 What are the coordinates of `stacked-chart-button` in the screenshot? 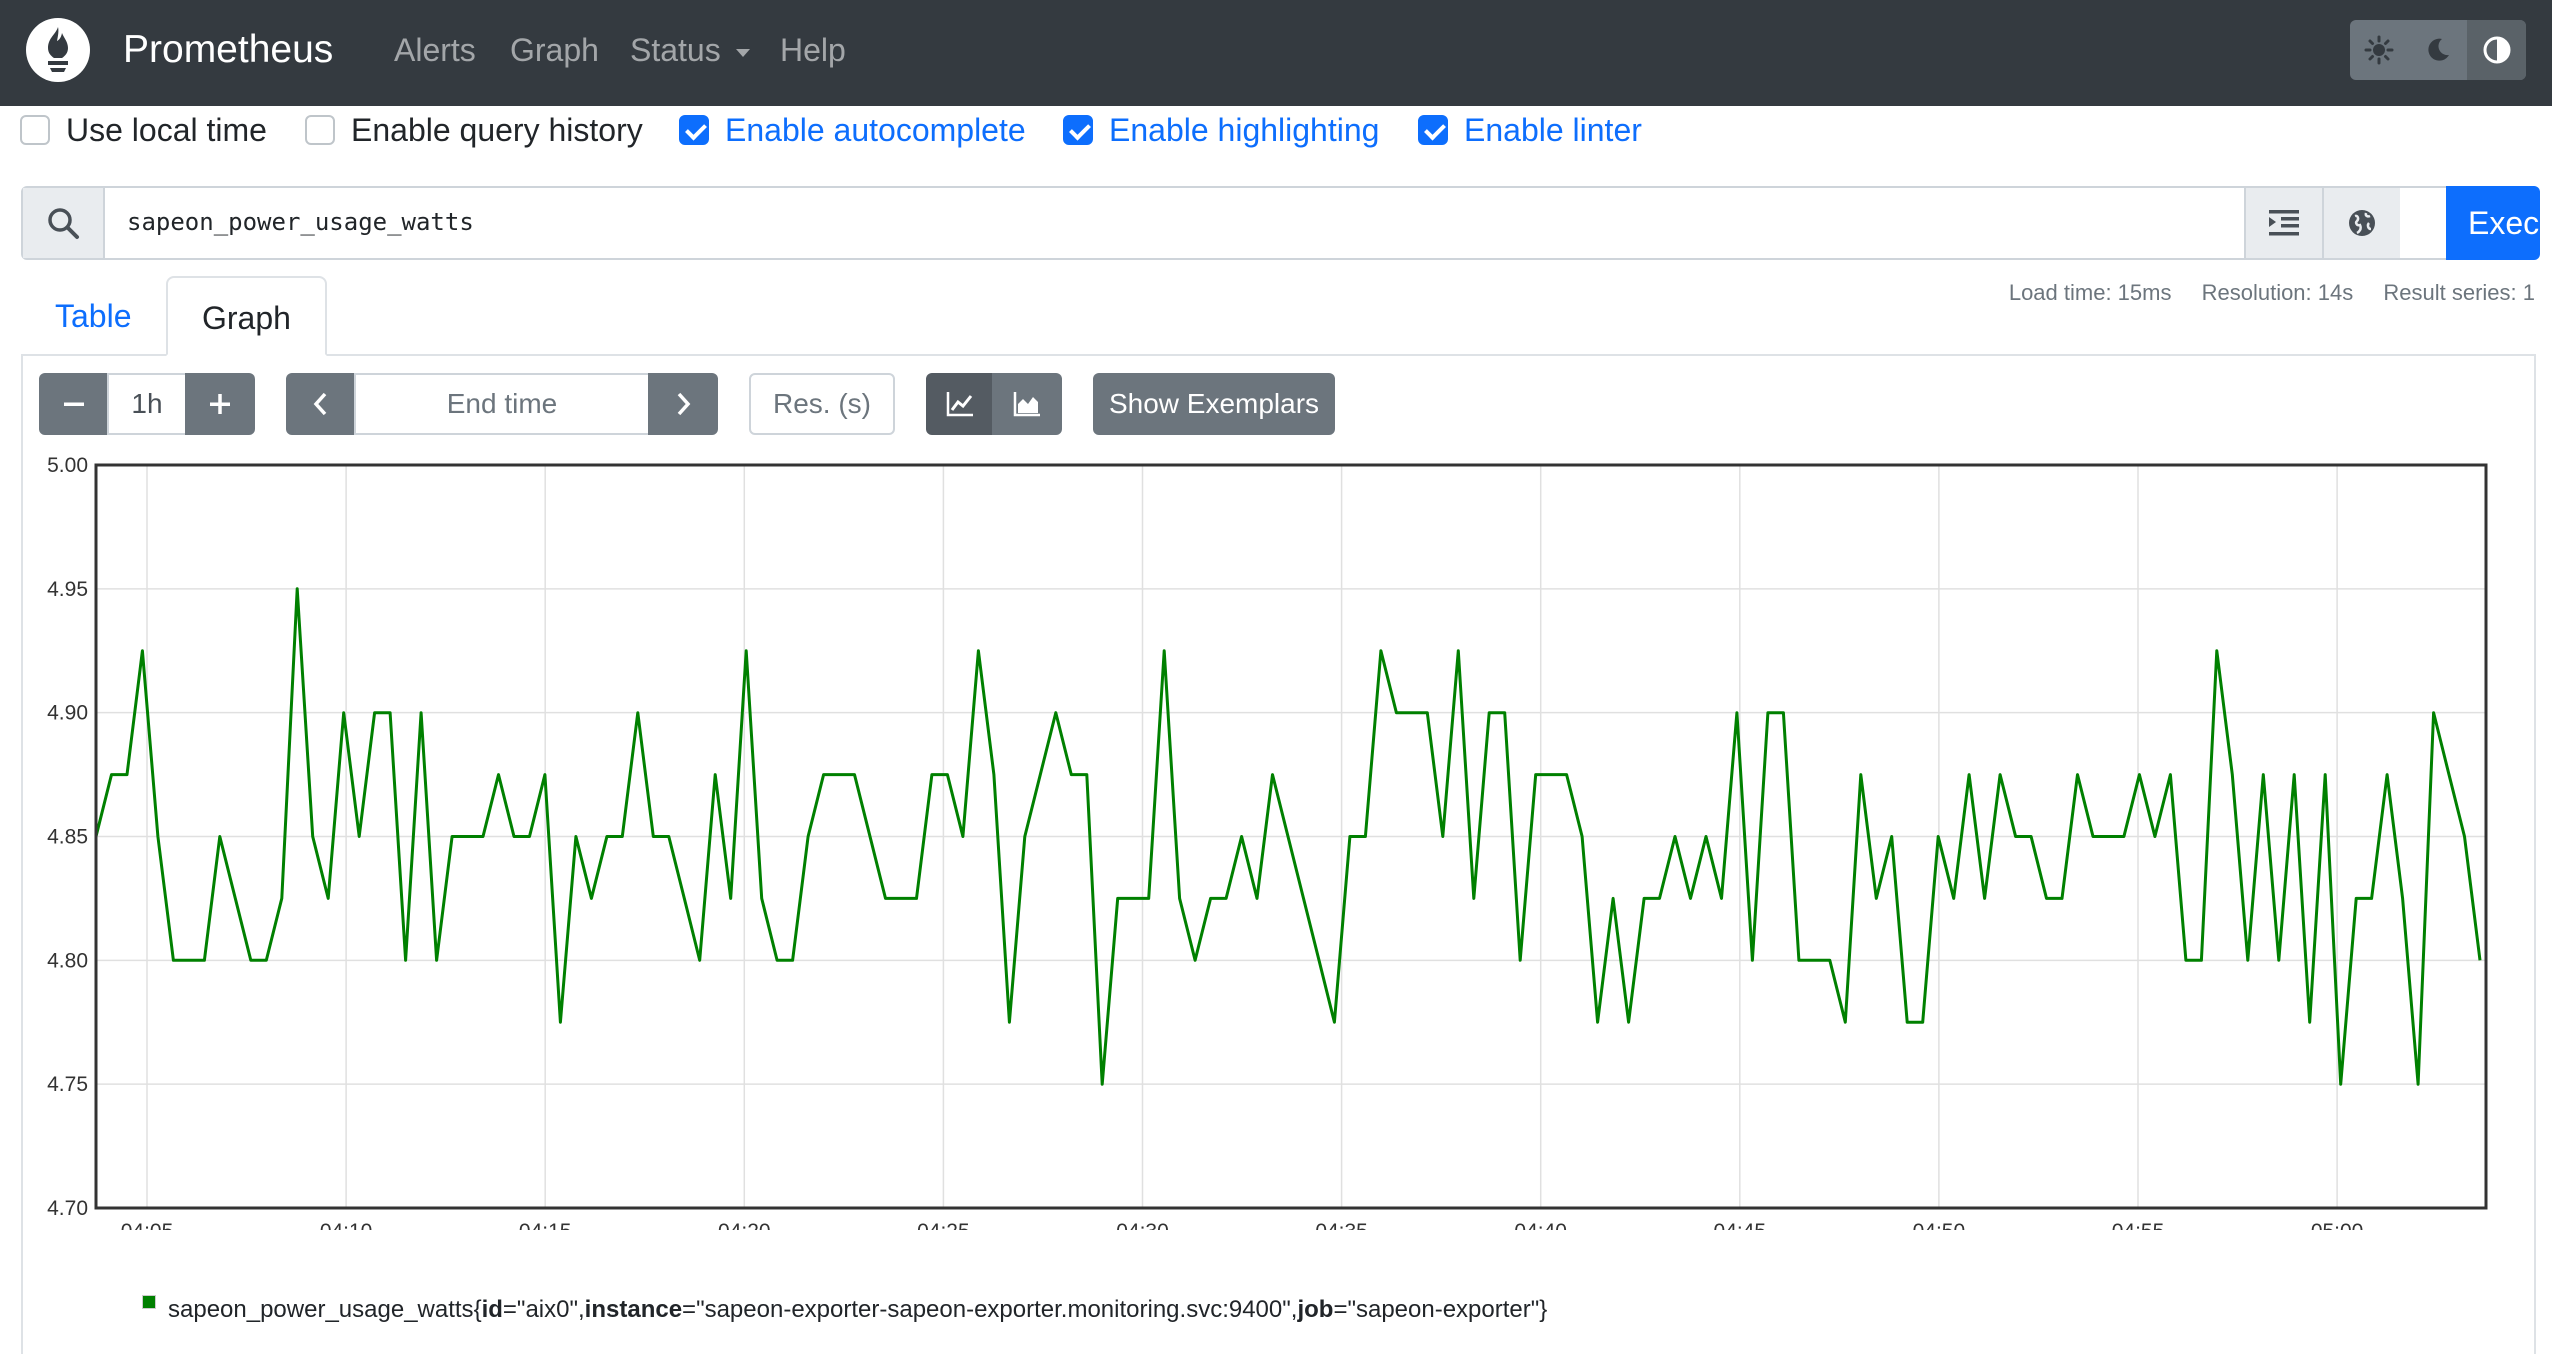 It's located at (1027, 404).